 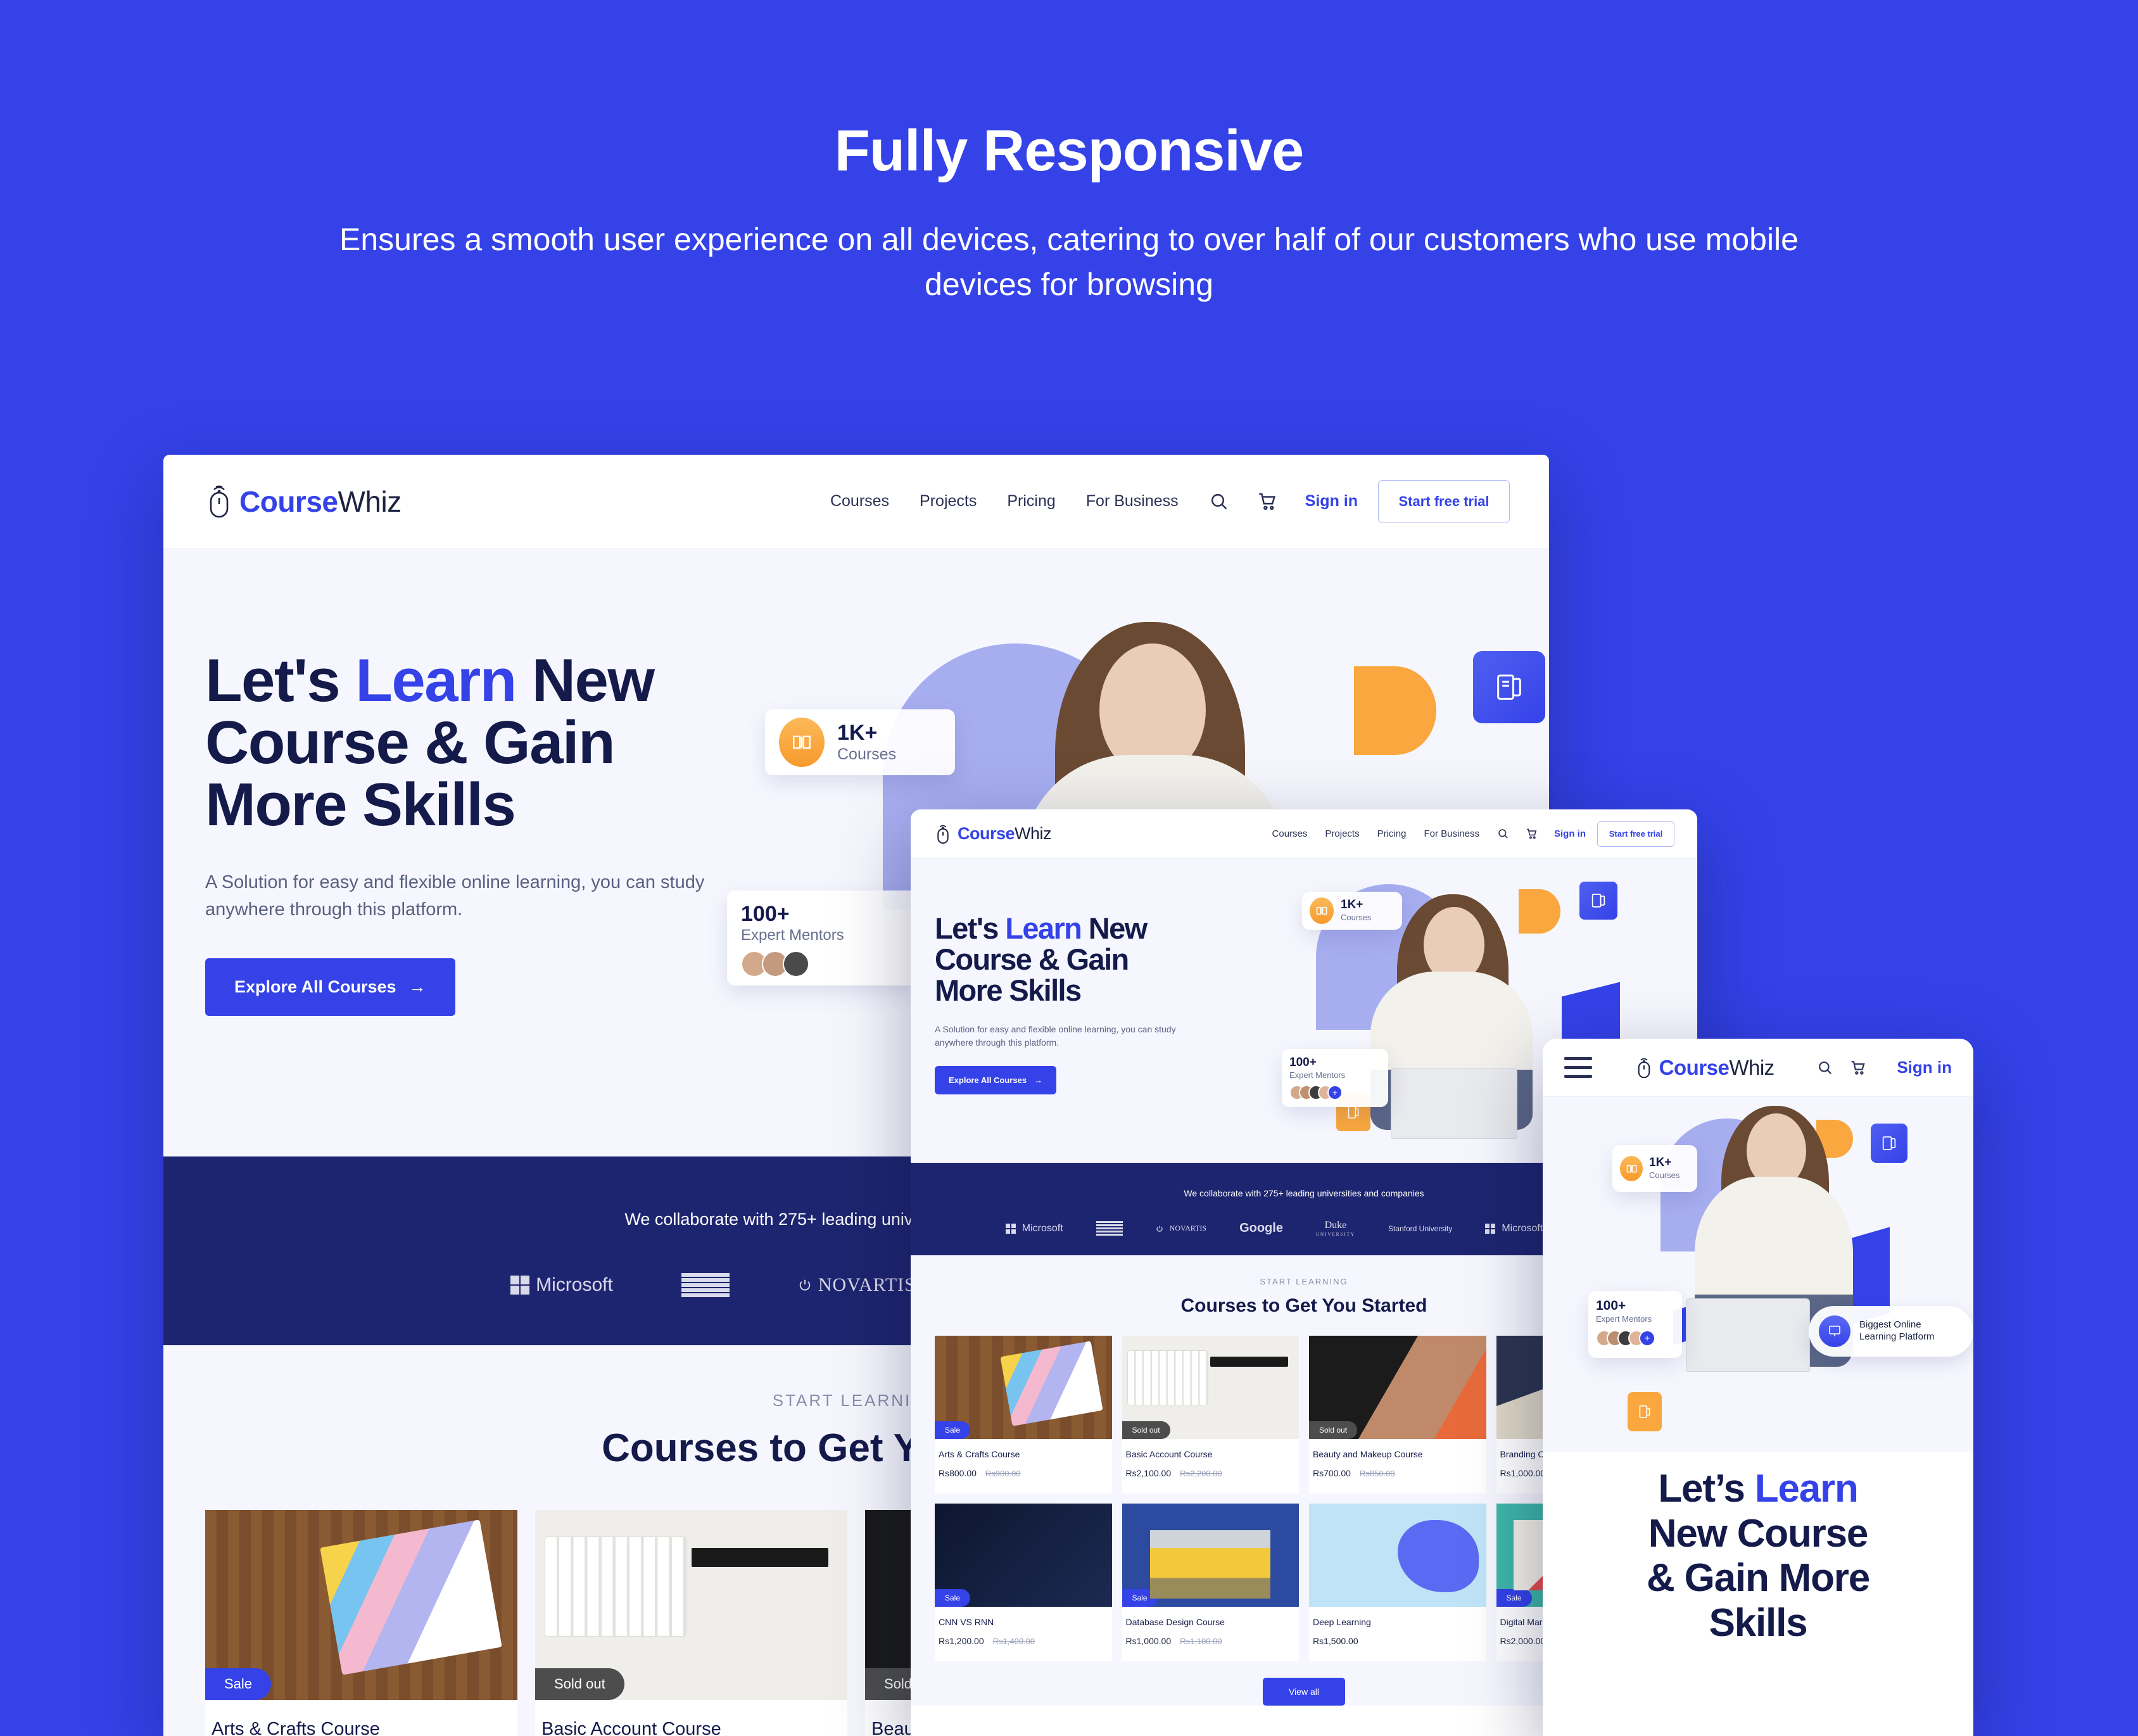 What do you see at coordinates (1635, 1338) in the screenshot?
I see `mentor-avatars-mobile: +` at bounding box center [1635, 1338].